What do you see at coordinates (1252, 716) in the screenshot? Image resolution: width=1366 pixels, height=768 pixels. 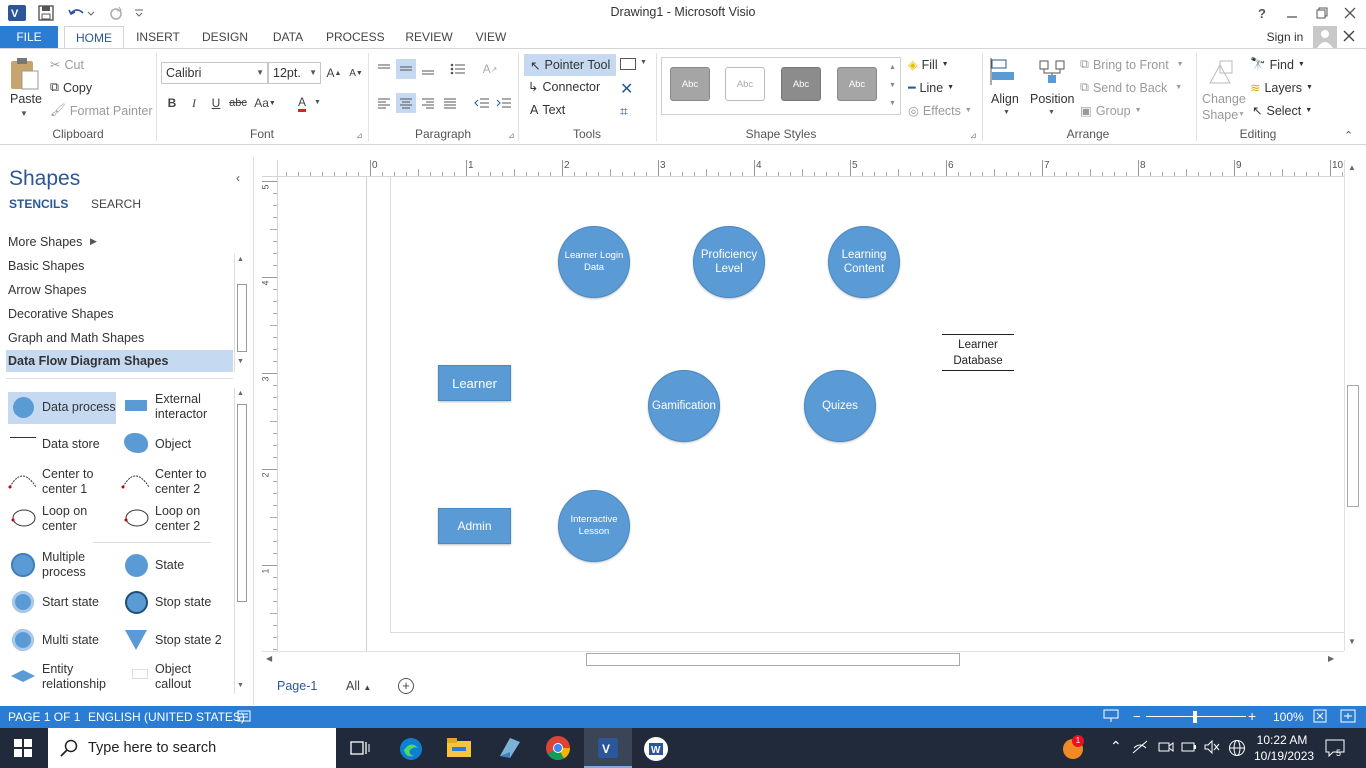 I see `zoom-in-icon: +` at bounding box center [1252, 716].